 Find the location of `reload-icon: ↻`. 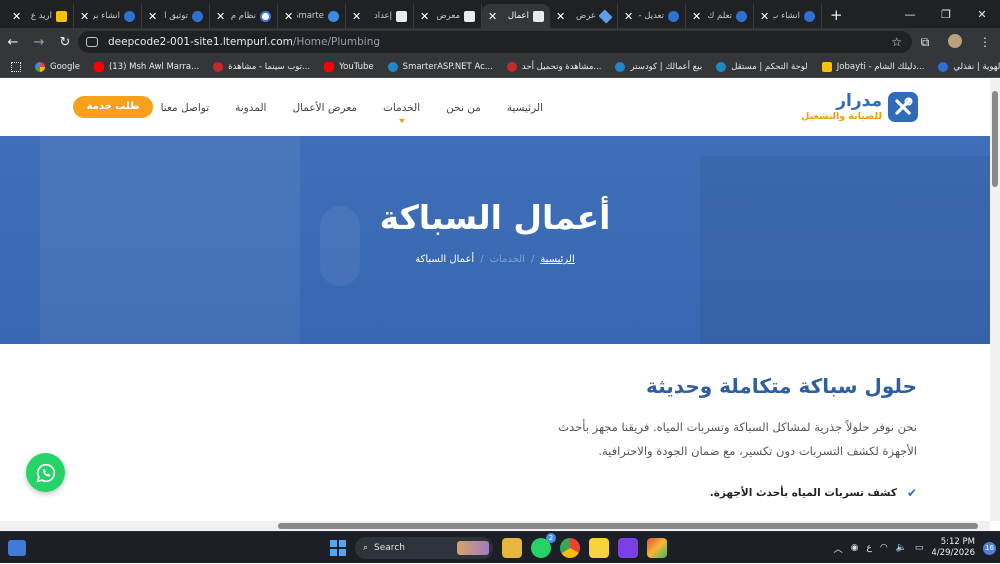

reload-icon: ↻ is located at coordinates (65, 42).